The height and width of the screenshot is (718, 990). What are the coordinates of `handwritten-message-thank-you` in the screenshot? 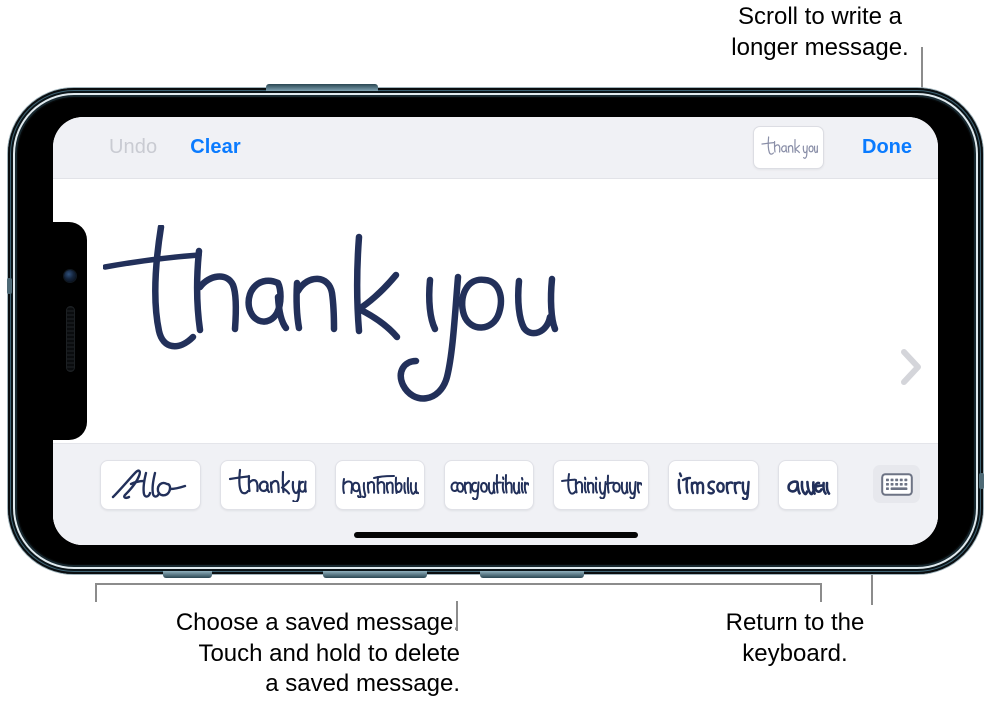 It's located at (331, 313).